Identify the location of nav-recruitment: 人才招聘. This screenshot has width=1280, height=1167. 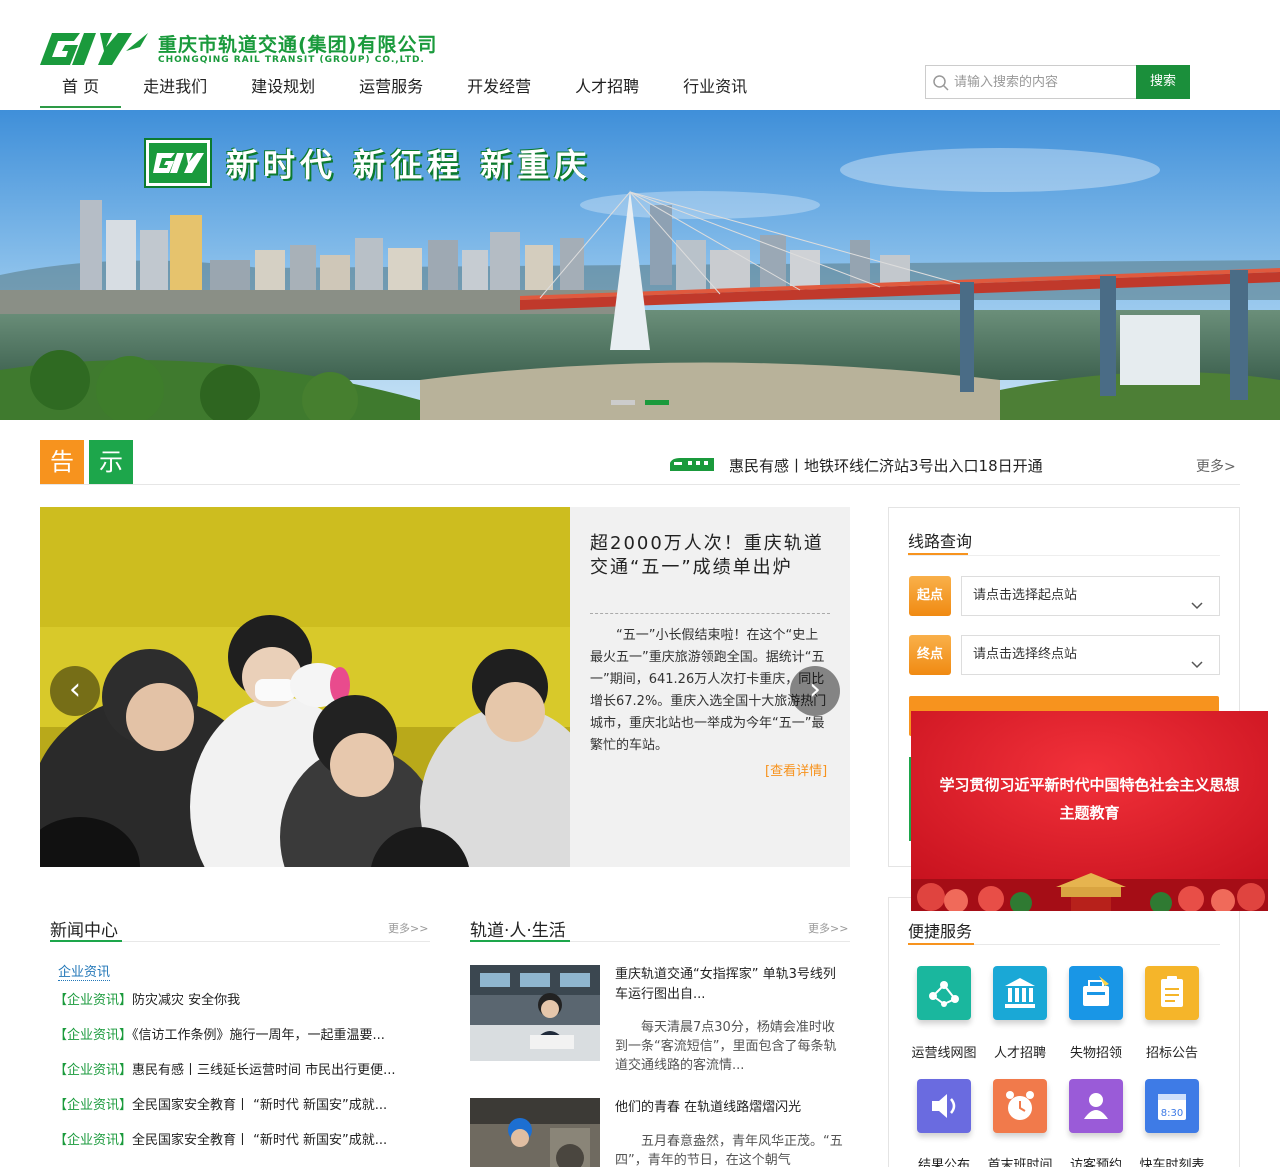
(607, 87).